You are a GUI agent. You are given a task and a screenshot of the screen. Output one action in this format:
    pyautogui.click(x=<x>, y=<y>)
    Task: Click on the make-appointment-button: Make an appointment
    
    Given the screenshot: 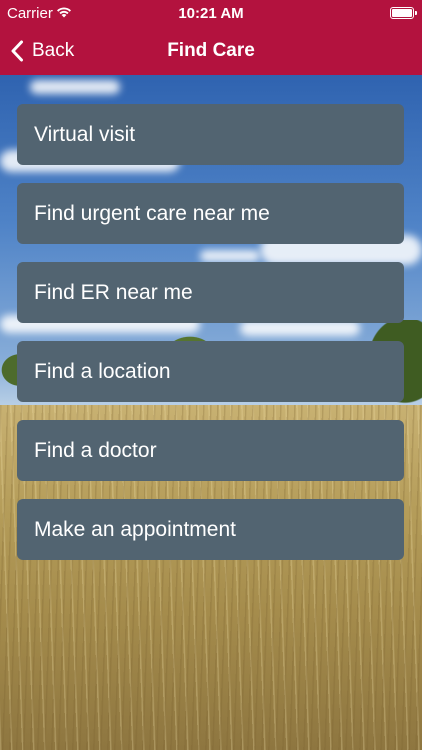 What is the action you would take?
    pyautogui.click(x=210, y=529)
    